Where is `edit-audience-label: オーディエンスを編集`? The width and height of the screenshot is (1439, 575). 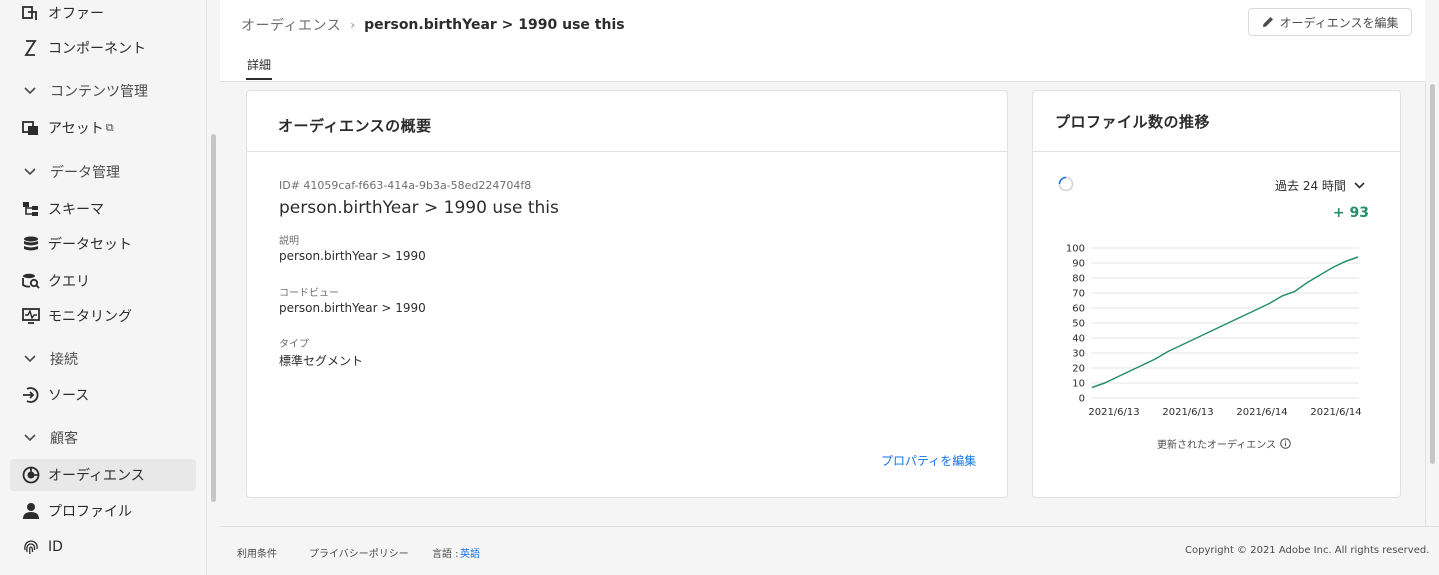 edit-audience-label: オーディエンスを編集 is located at coordinates (1339, 22).